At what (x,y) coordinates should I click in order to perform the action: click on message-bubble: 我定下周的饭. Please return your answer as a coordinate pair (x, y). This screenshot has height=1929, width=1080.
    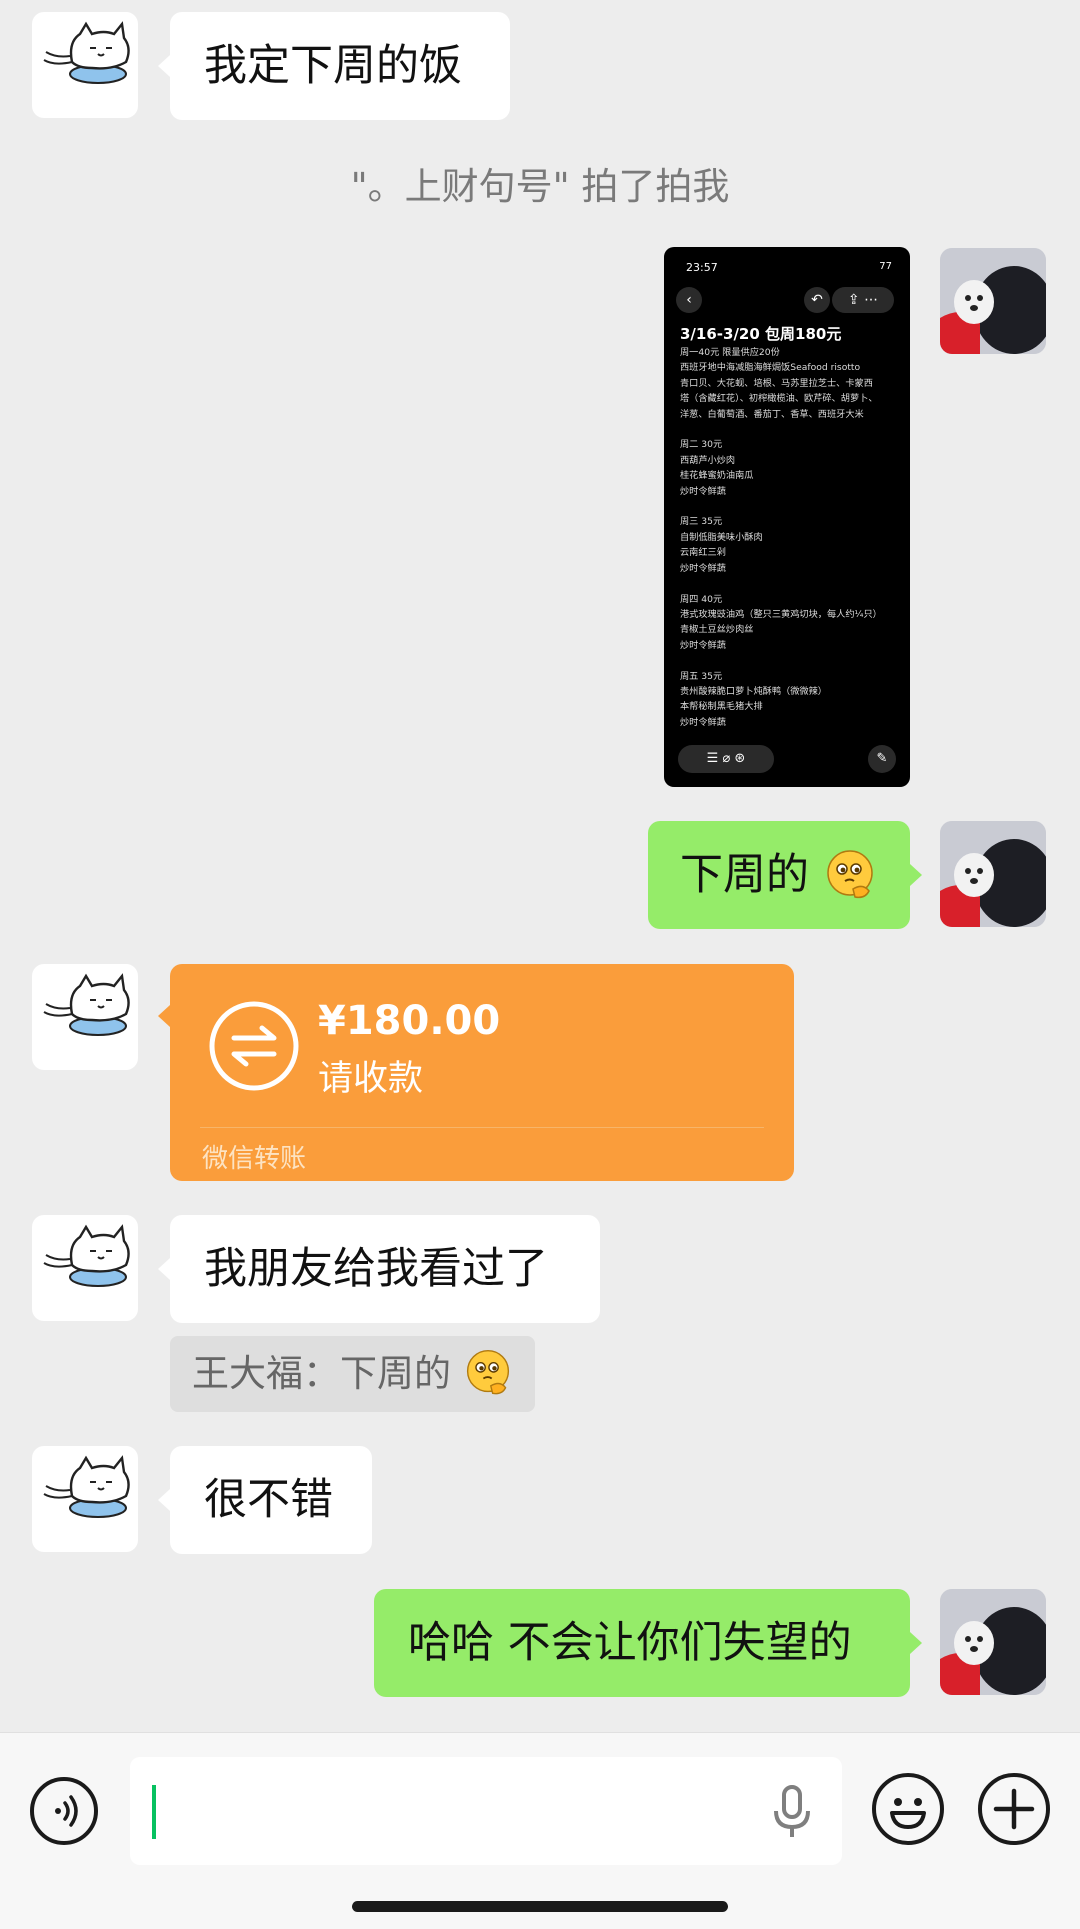
    Looking at the image, I should click on (340, 66).